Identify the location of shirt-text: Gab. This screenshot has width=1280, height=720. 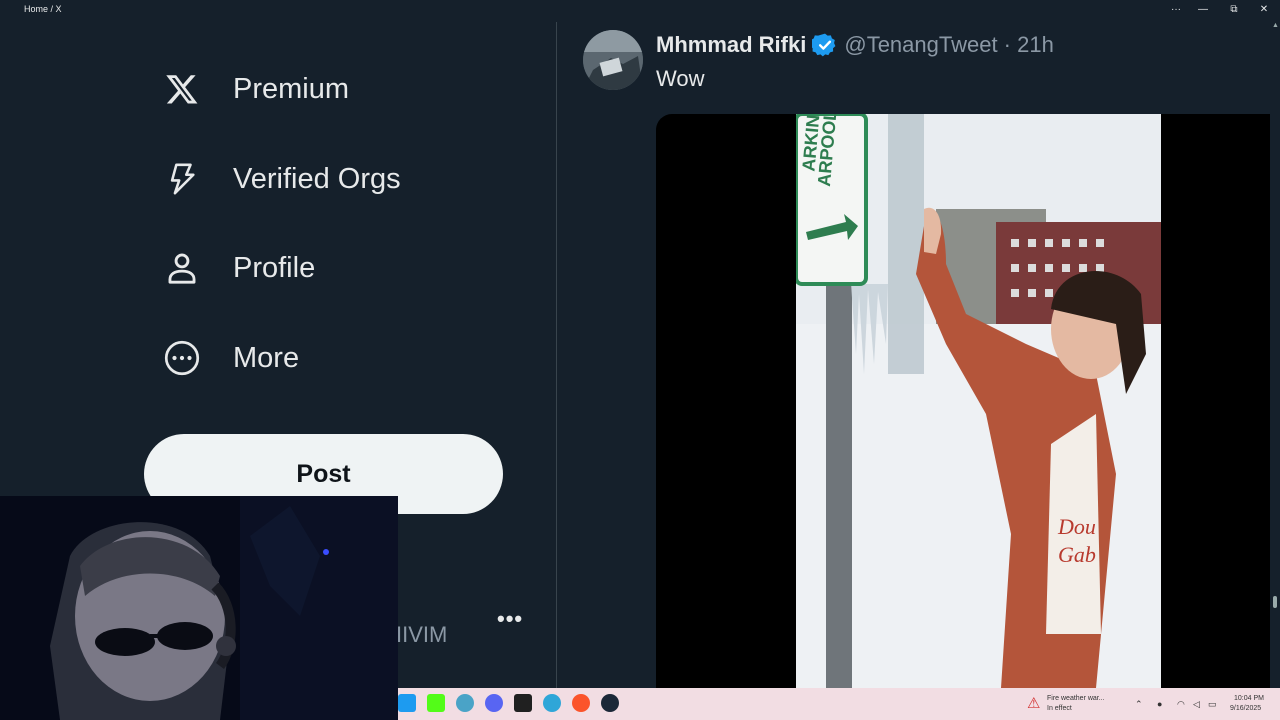
(1077, 554).